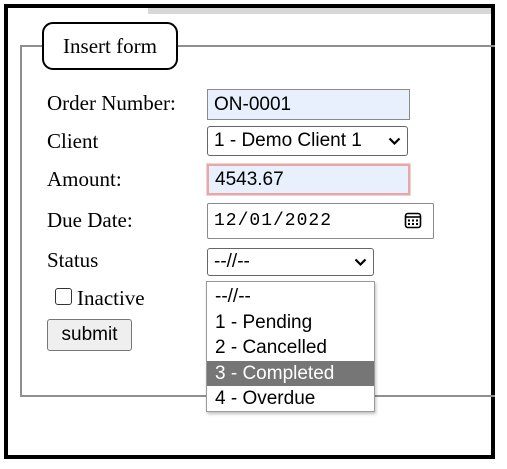  What do you see at coordinates (319, 11) in the screenshot?
I see `top-shadow` at bounding box center [319, 11].